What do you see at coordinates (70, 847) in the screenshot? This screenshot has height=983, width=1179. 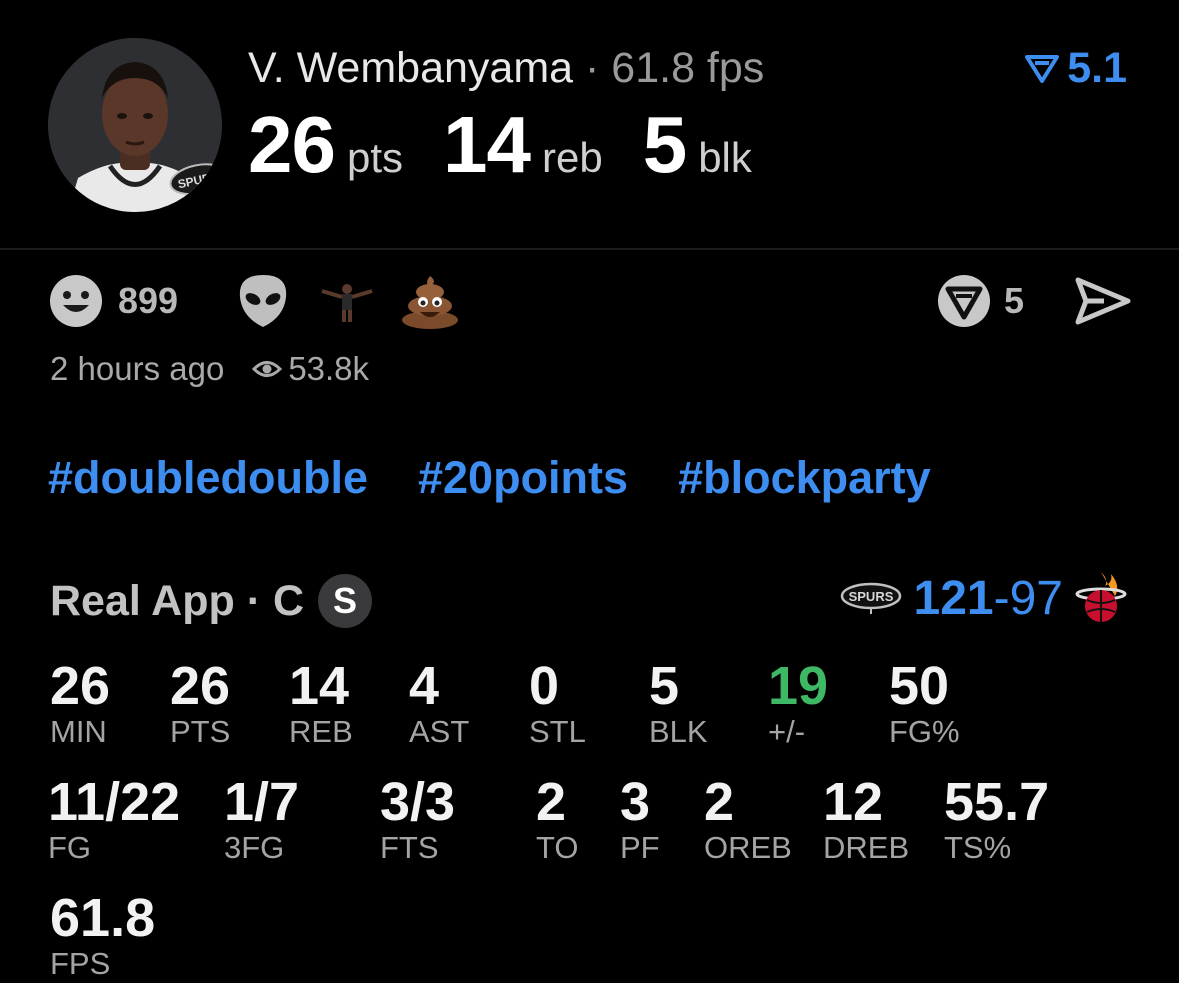 I see `stat-label: FG` at bounding box center [70, 847].